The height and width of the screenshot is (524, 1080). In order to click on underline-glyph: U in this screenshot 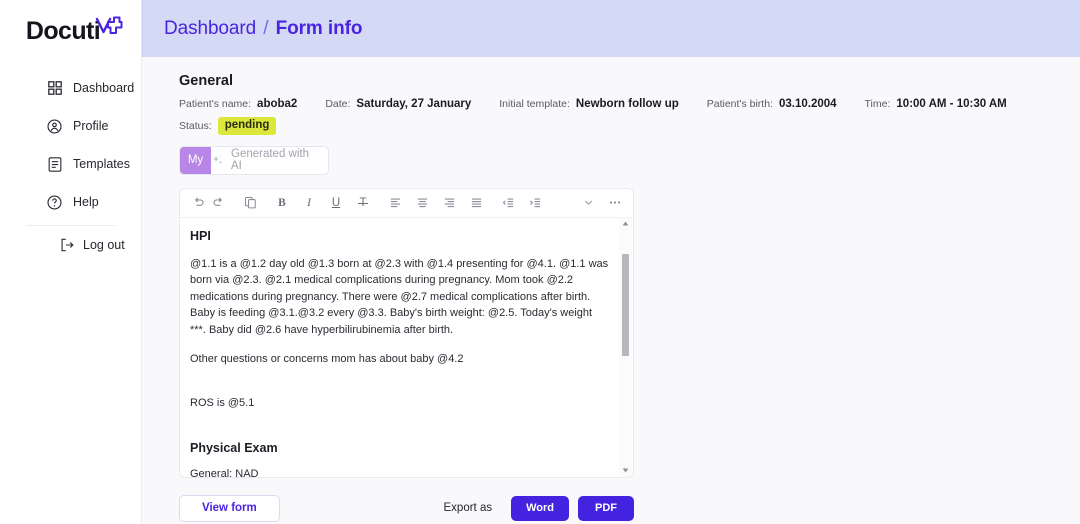, I will do `click(336, 202)`.